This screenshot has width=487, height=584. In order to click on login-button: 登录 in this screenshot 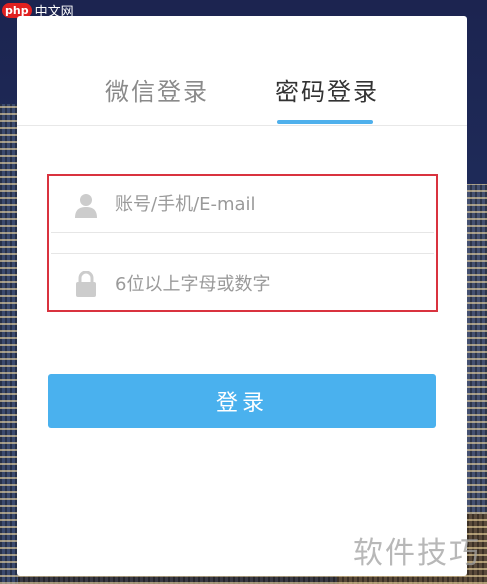, I will do `click(242, 401)`.